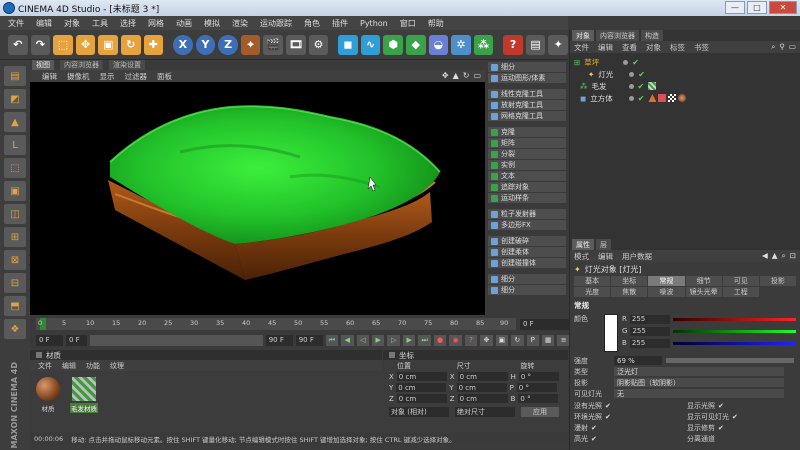  Describe the element at coordinates (481, 387) in the screenshot. I see `size-y-field: 0 cm` at that location.